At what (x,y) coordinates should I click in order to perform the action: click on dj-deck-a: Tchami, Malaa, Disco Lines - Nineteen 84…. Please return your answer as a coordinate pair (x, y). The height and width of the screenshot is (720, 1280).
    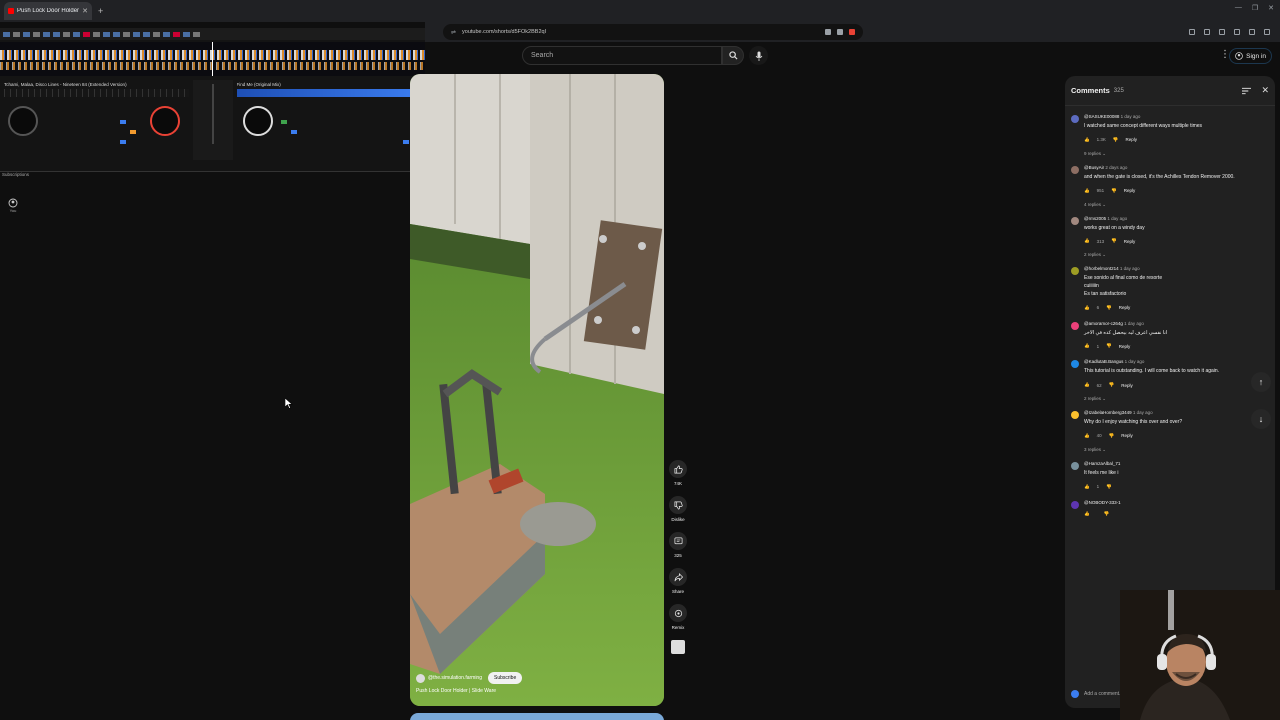
    Looking at the image, I should click on (96, 120).